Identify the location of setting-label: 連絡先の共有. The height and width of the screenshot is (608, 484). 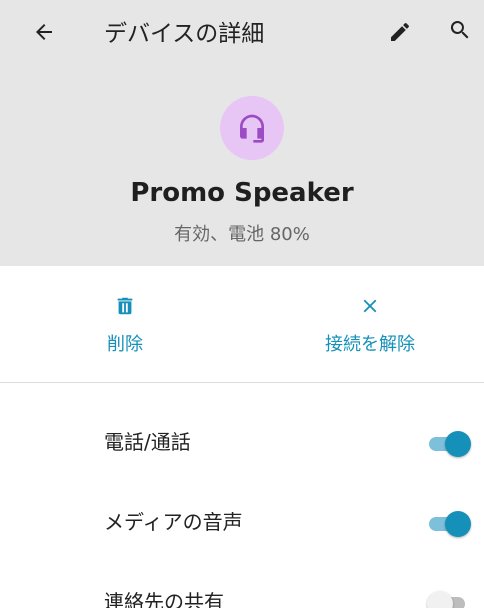
(164, 599).